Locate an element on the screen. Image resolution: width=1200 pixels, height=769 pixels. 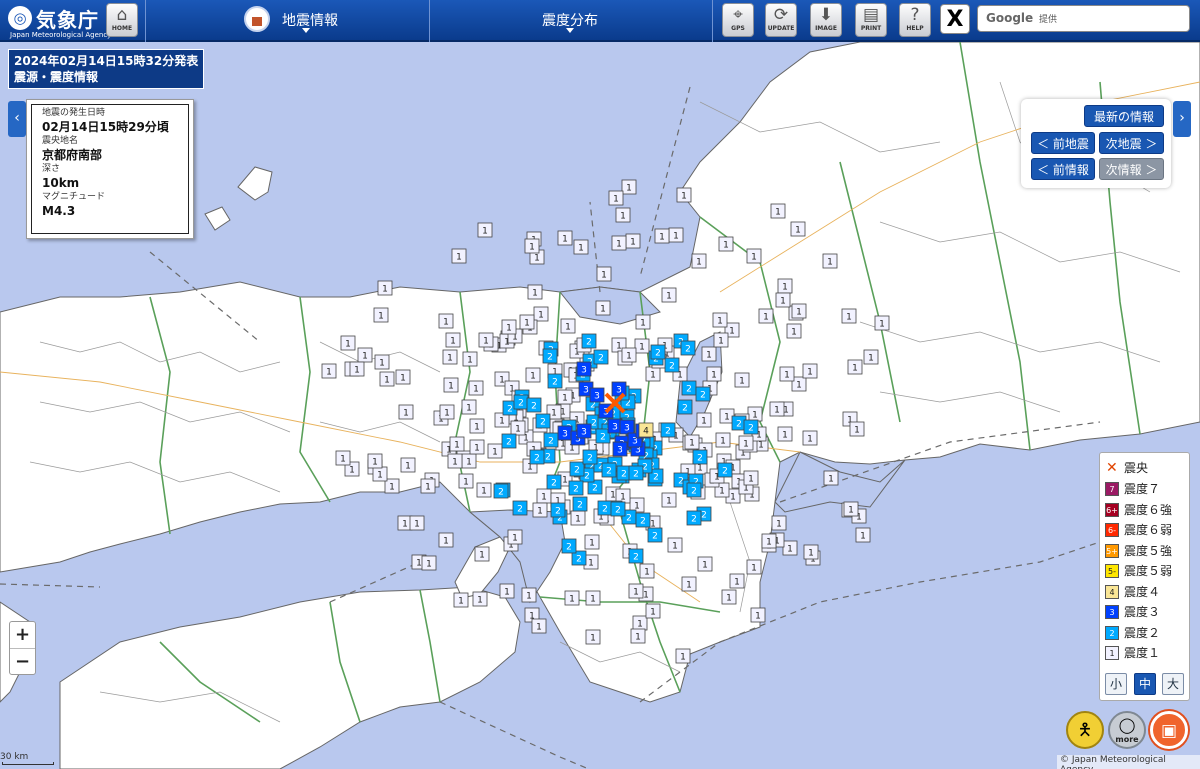
gps-label: GPS is located at coordinates (738, 28).